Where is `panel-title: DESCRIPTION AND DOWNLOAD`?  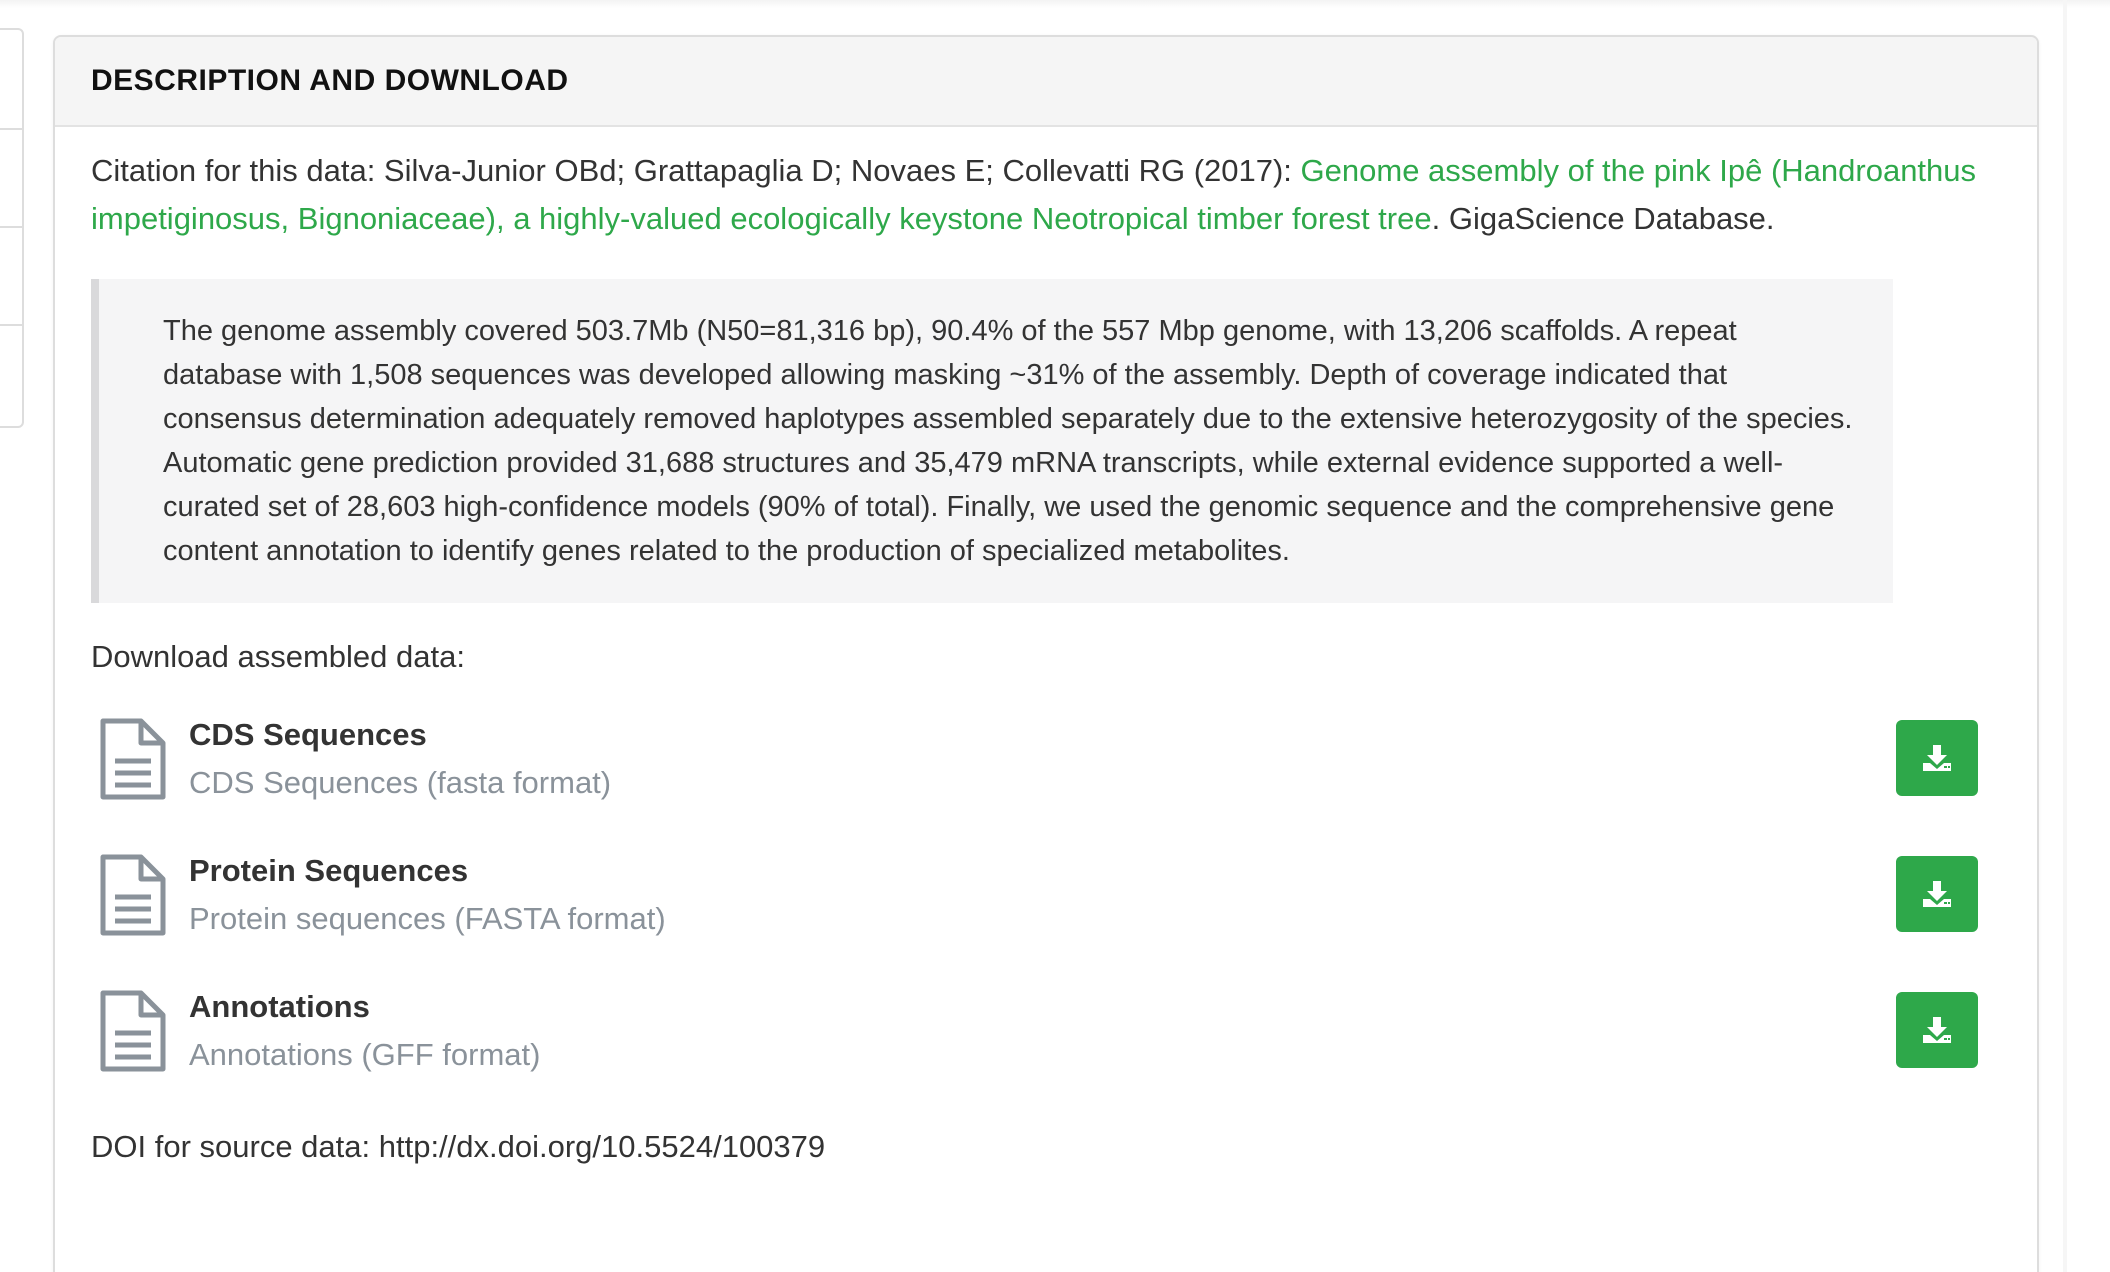
panel-title: DESCRIPTION AND DOWNLOAD is located at coordinates (330, 80).